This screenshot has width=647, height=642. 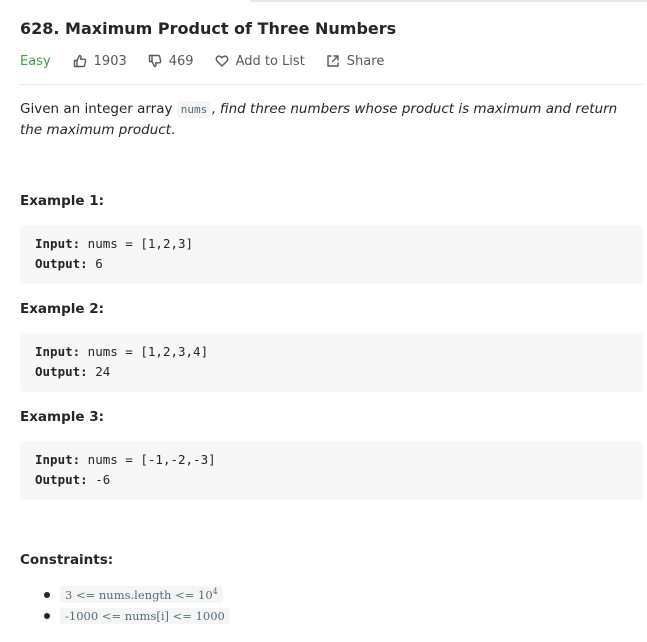 I want to click on heart-icon, so click(x=221, y=61).